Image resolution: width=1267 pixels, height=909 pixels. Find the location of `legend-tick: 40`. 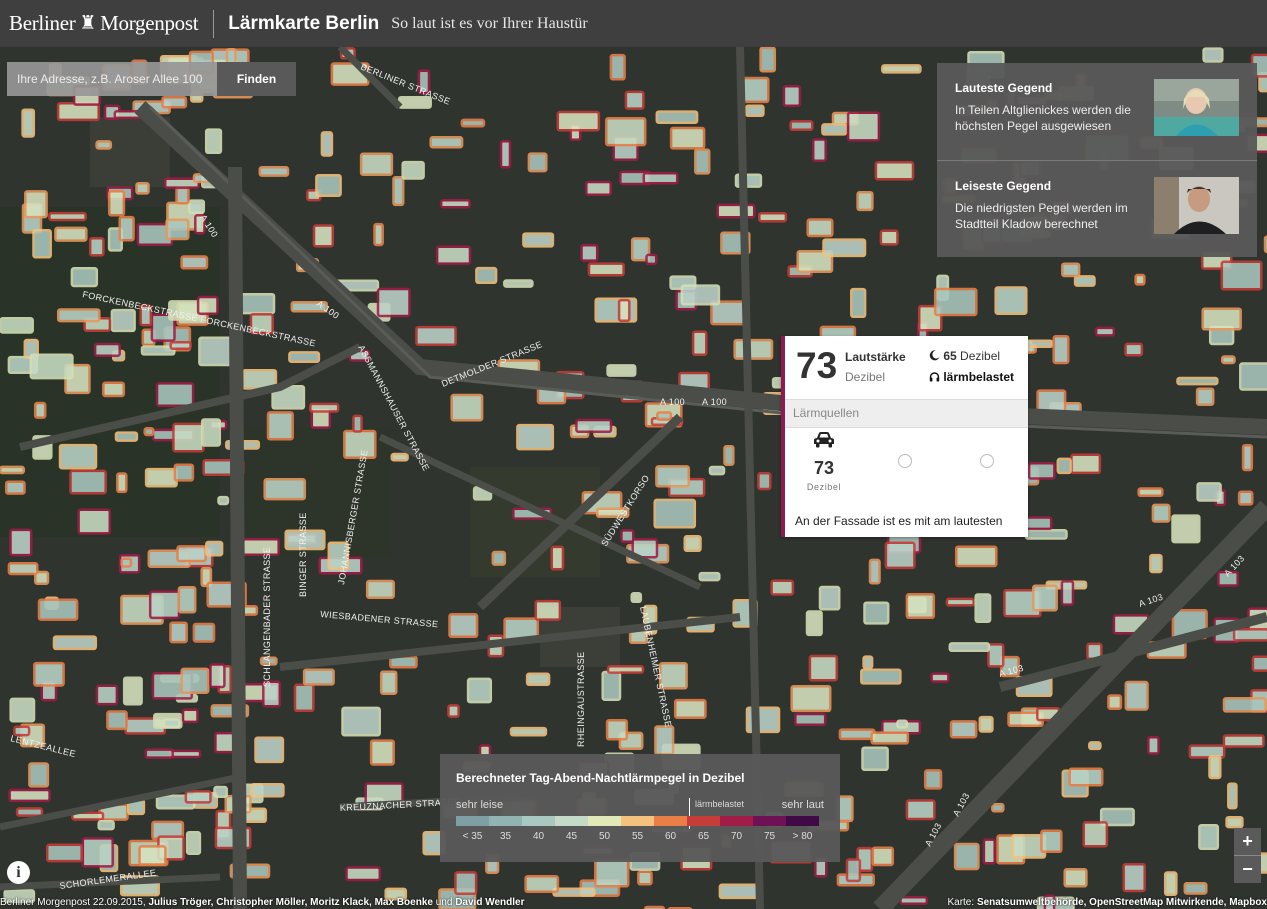

legend-tick: 40 is located at coordinates (538, 836).